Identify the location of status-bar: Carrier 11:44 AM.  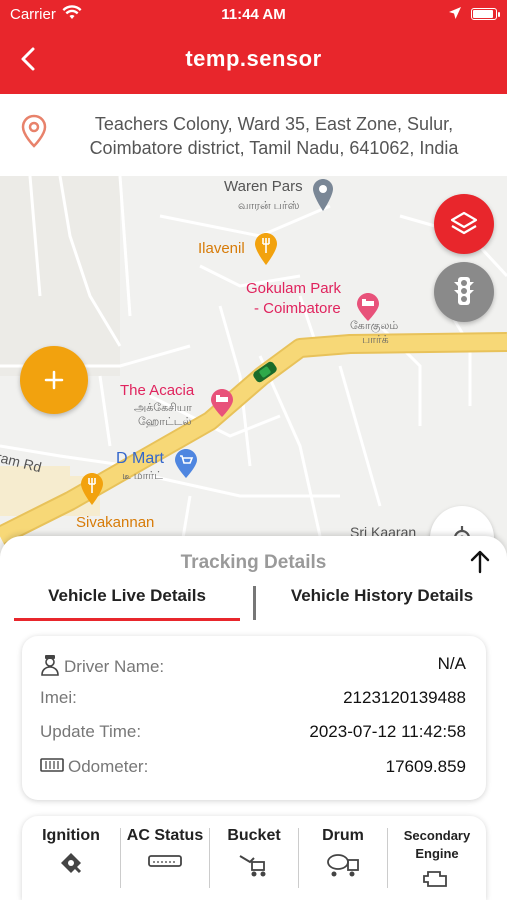
(253, 15).